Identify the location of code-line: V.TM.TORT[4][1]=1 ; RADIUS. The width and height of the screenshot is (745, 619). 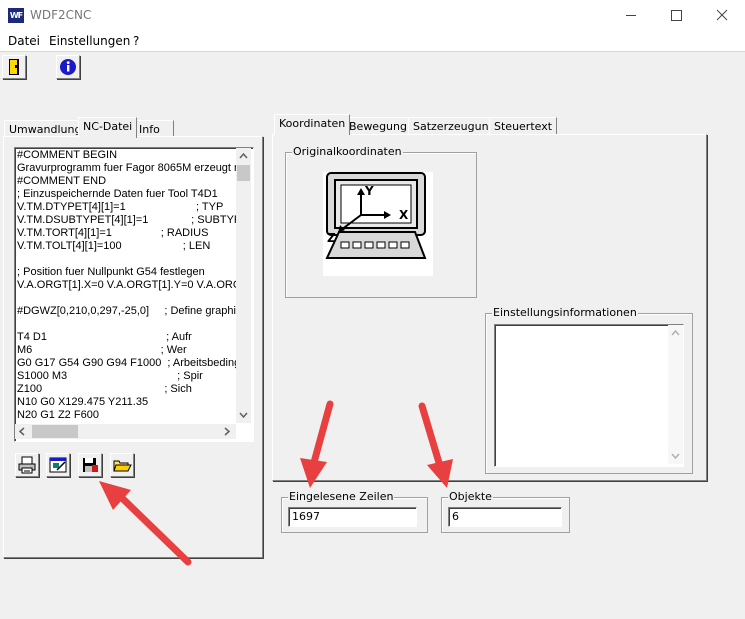
(113, 233).